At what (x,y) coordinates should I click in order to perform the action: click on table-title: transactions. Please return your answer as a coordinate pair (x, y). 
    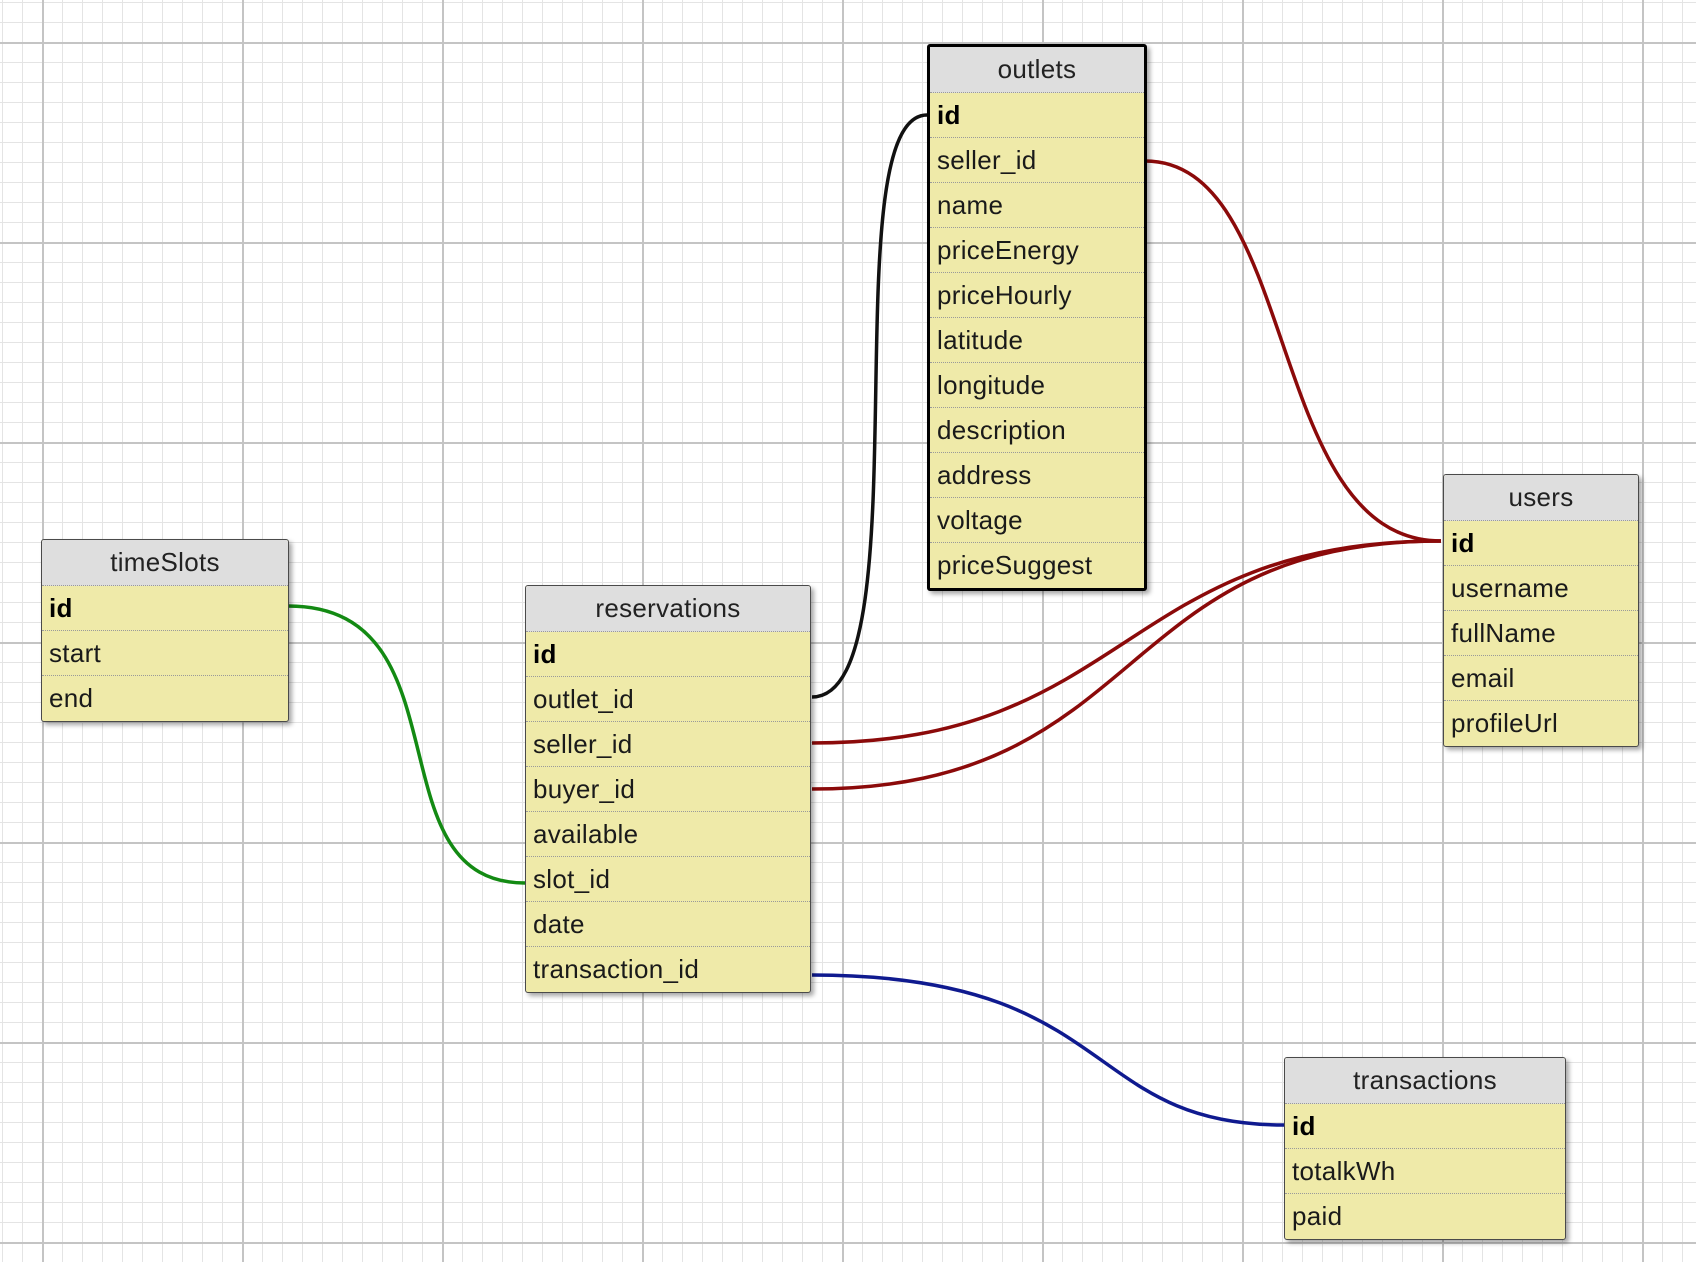
    Looking at the image, I should click on (1425, 1081).